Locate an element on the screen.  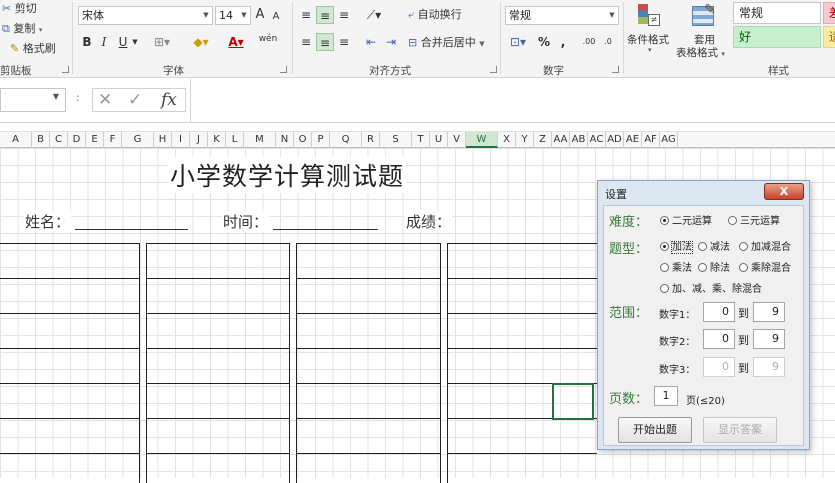
column-header-f: F is located at coordinates (113, 140).